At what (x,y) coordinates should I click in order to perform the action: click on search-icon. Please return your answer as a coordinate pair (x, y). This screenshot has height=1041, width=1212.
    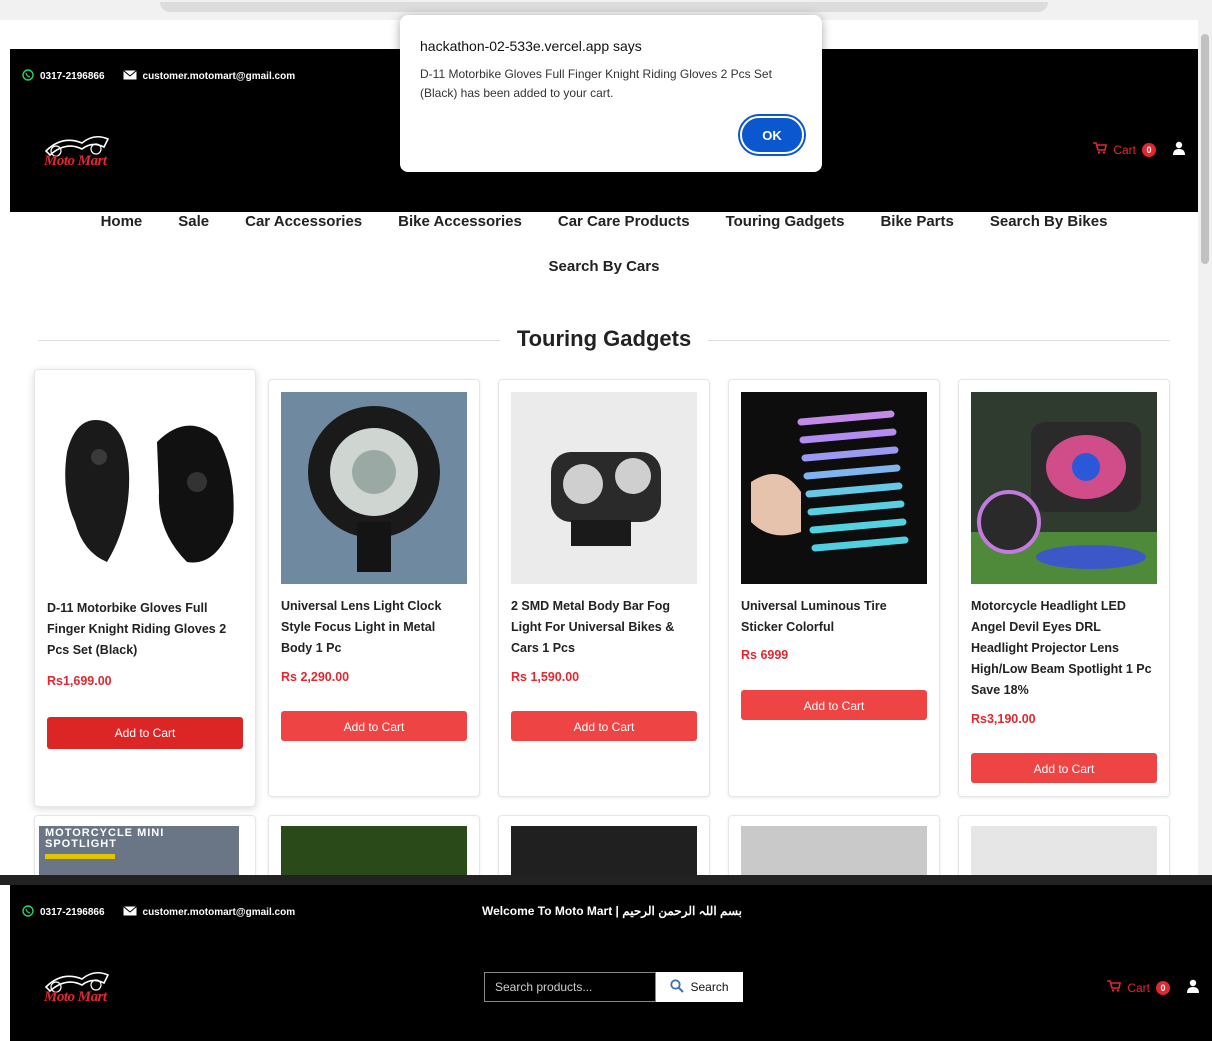
    Looking at the image, I should click on (677, 987).